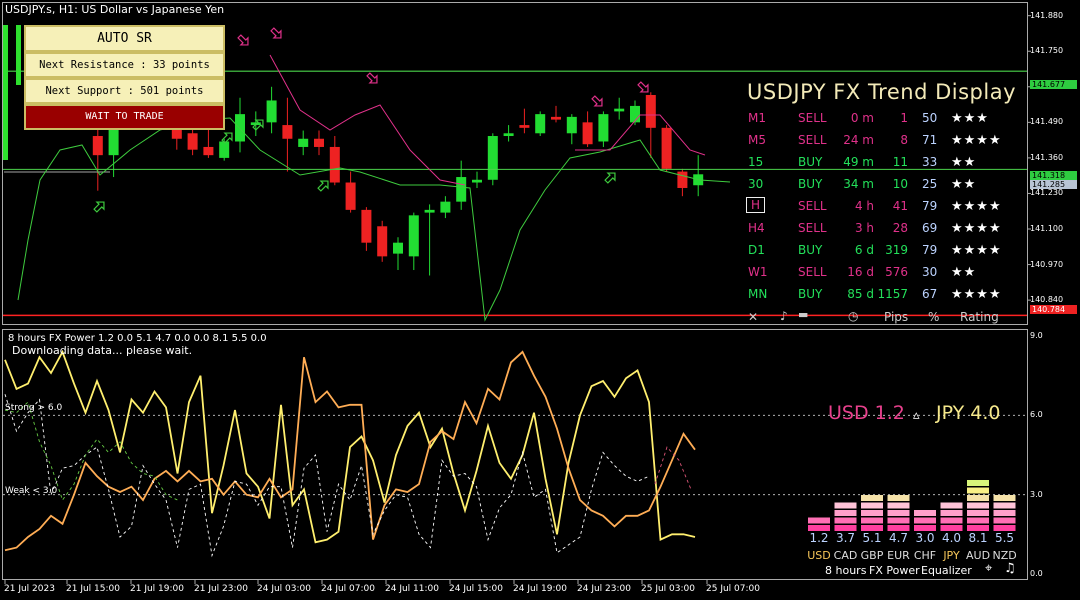 Image resolution: width=1080 pixels, height=600 pixels. What do you see at coordinates (668, 589) in the screenshot?
I see `time-label: 25 Jul 03:00` at bounding box center [668, 589].